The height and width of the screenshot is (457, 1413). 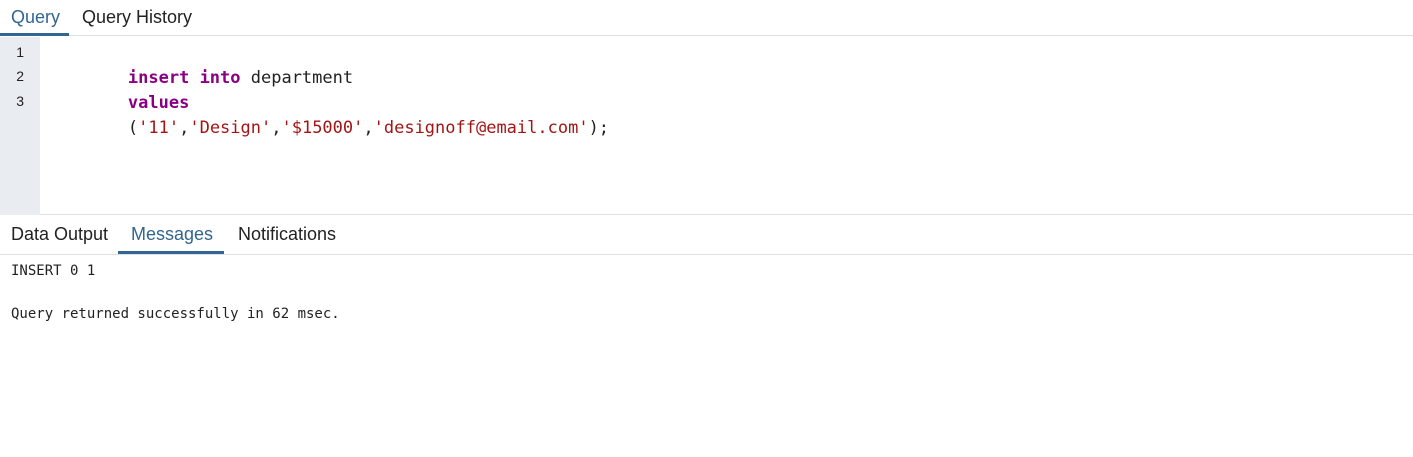 What do you see at coordinates (20, 76) in the screenshot?
I see `line-number: 2` at bounding box center [20, 76].